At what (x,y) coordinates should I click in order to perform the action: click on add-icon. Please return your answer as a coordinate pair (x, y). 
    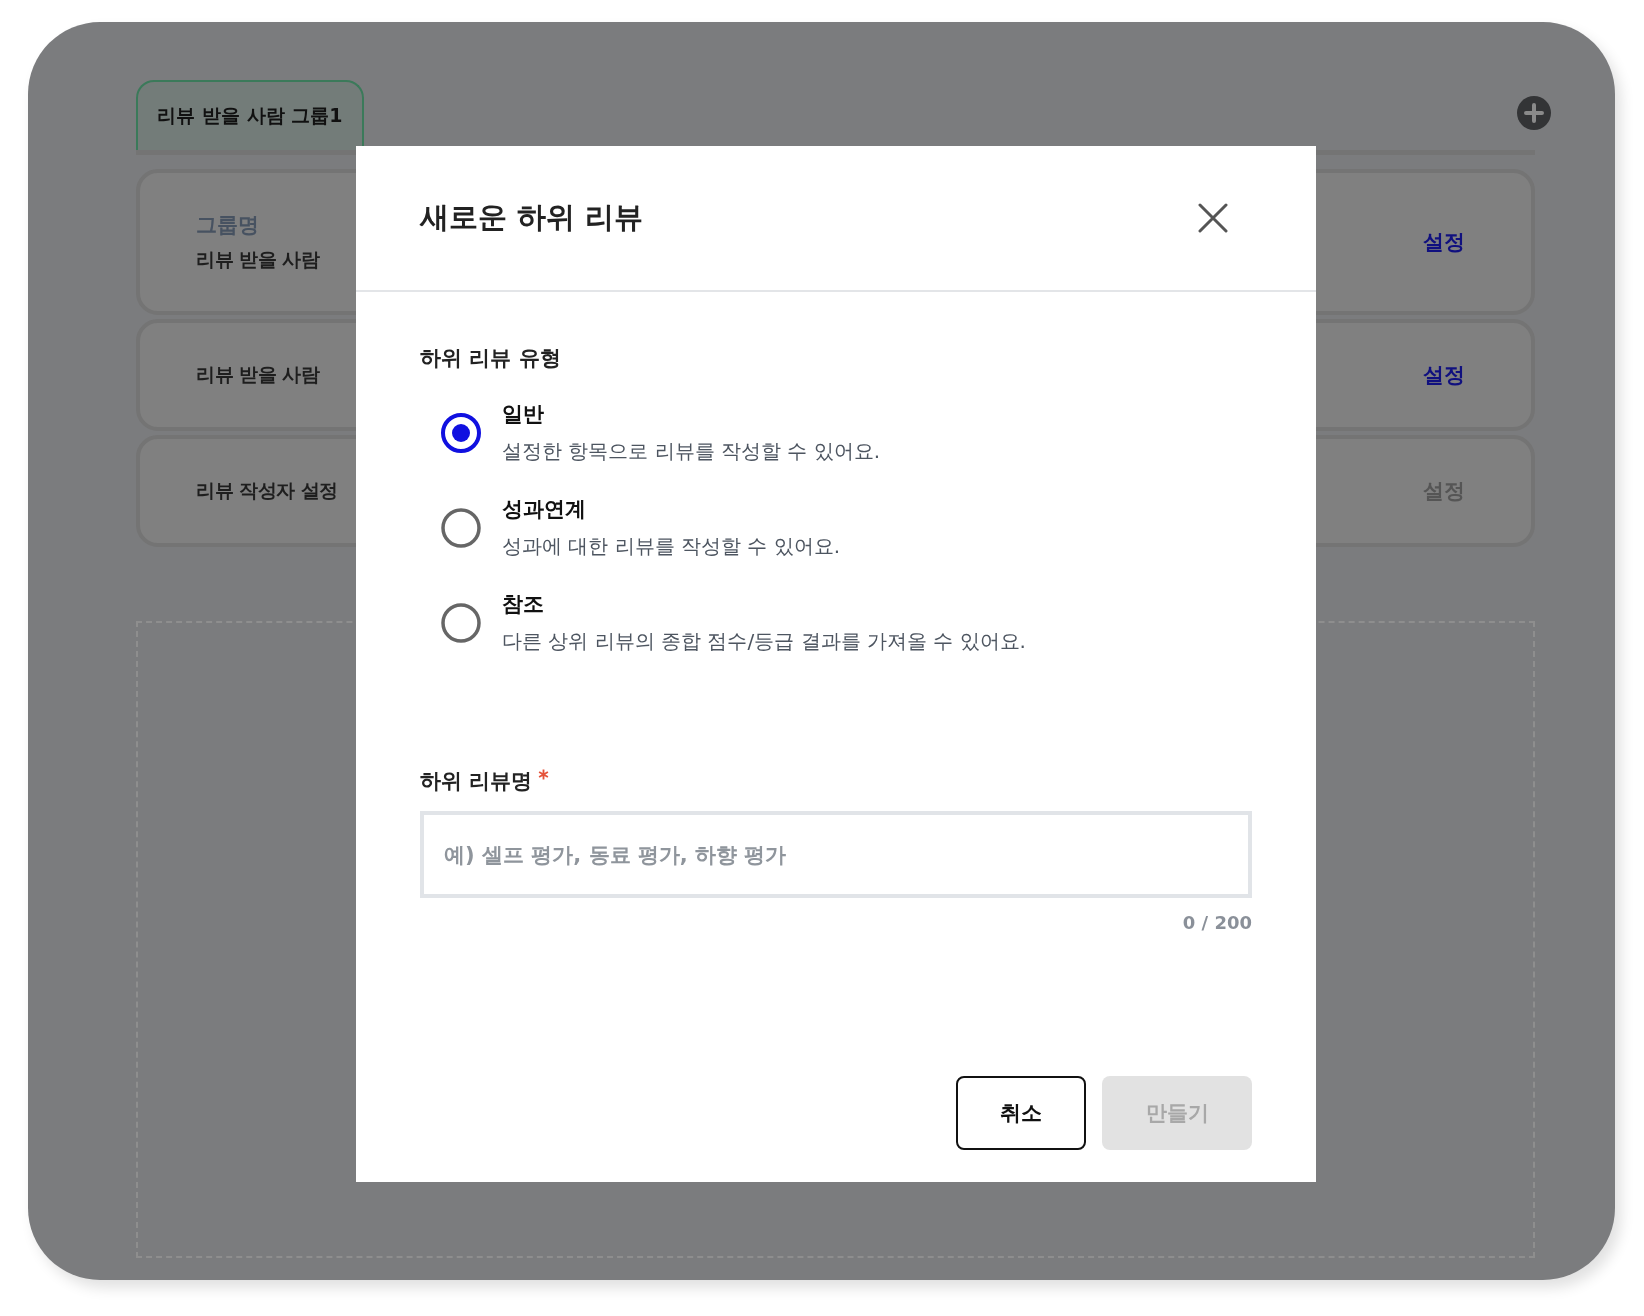
    Looking at the image, I should click on (1534, 113).